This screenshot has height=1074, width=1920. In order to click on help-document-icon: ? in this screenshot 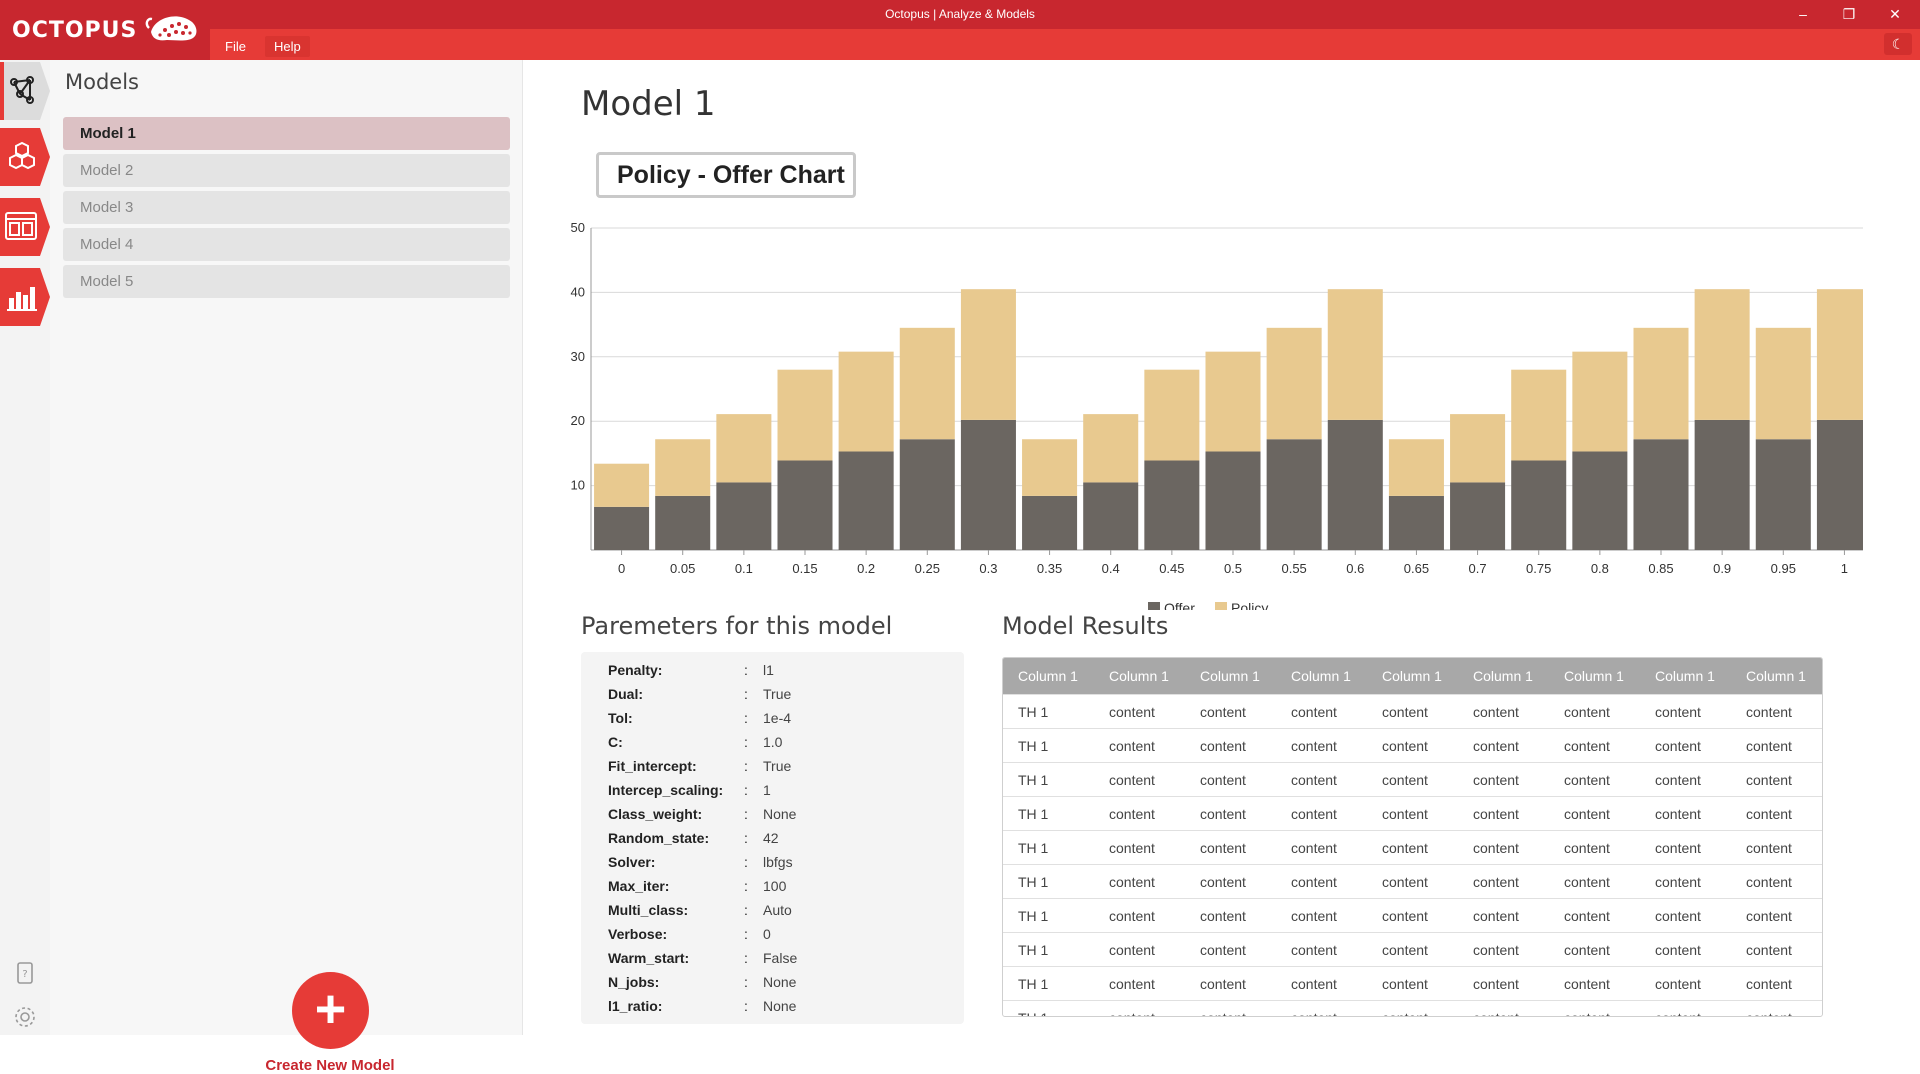, I will do `click(25, 973)`.